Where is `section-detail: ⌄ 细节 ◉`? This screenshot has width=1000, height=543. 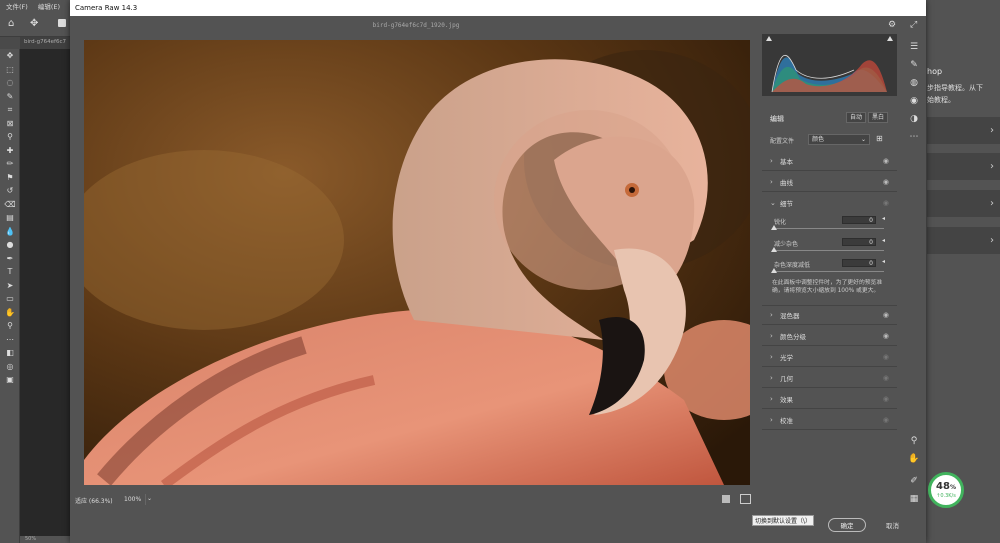
section-detail: ⌄ 细节 ◉ is located at coordinates (829, 203).